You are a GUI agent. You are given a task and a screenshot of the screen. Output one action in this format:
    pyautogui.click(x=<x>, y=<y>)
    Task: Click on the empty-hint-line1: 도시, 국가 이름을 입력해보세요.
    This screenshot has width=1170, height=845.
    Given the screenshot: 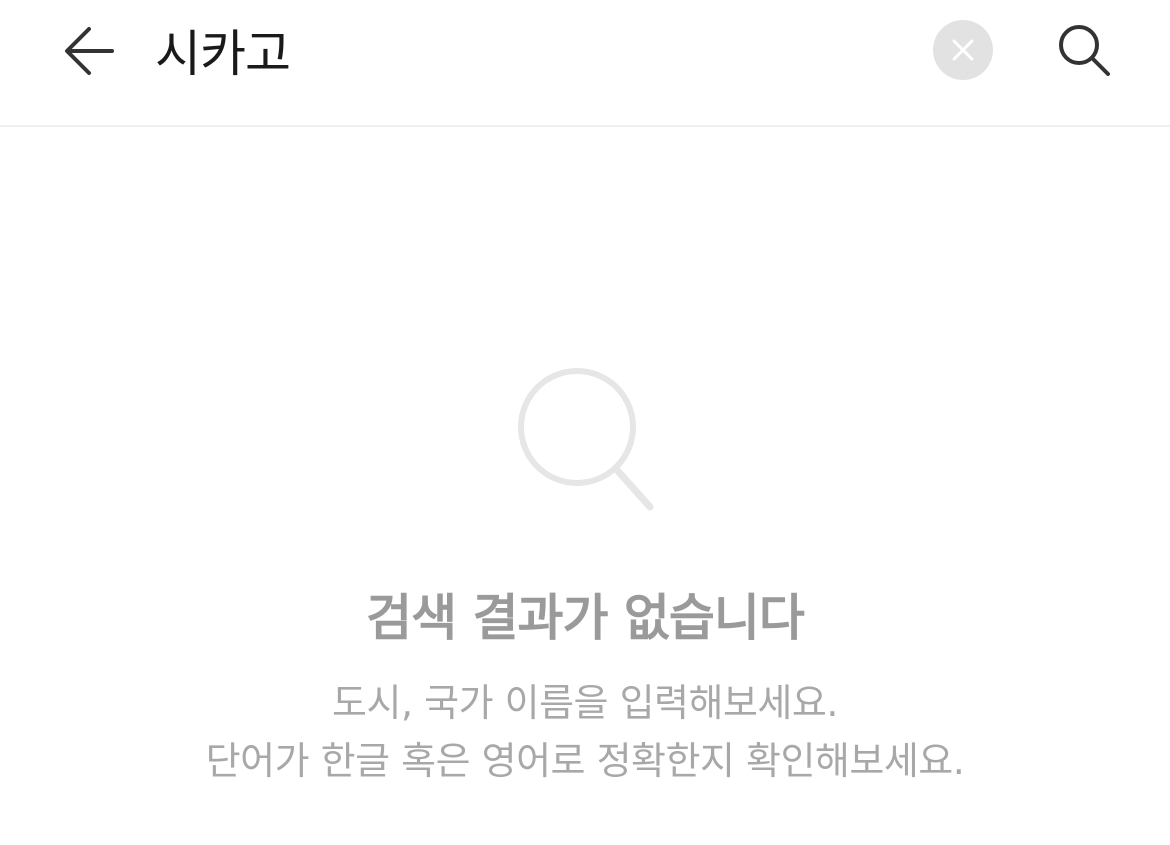 What is the action you would take?
    pyautogui.click(x=585, y=703)
    